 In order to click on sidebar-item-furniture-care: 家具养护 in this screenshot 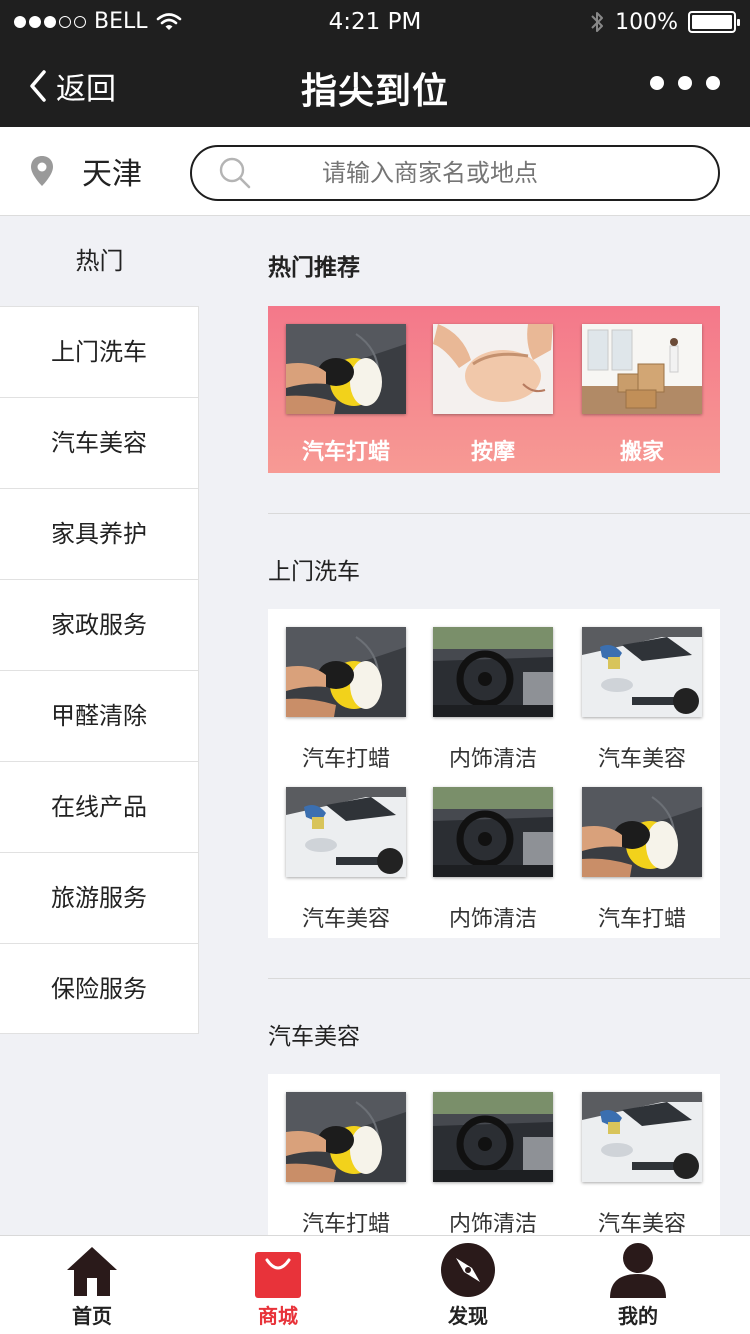, I will do `click(99, 533)`.